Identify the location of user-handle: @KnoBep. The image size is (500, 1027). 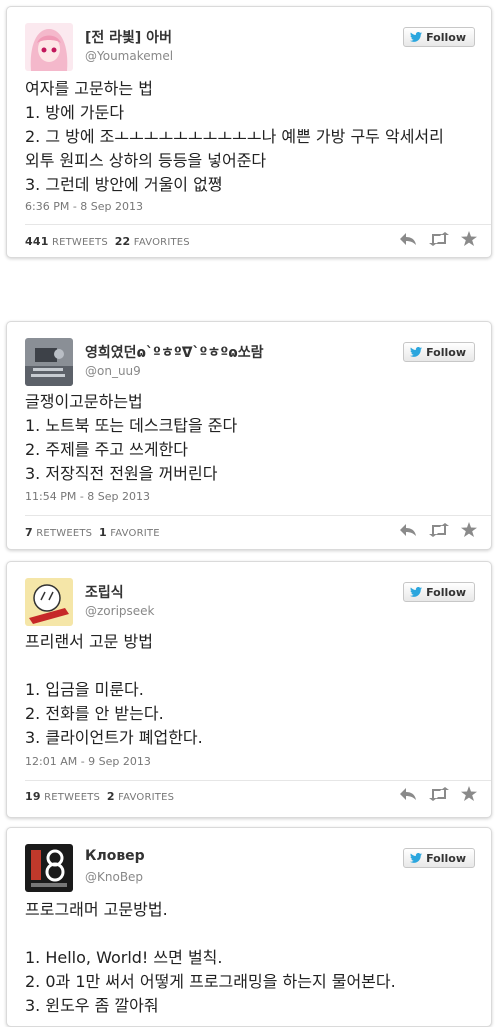
(114, 877).